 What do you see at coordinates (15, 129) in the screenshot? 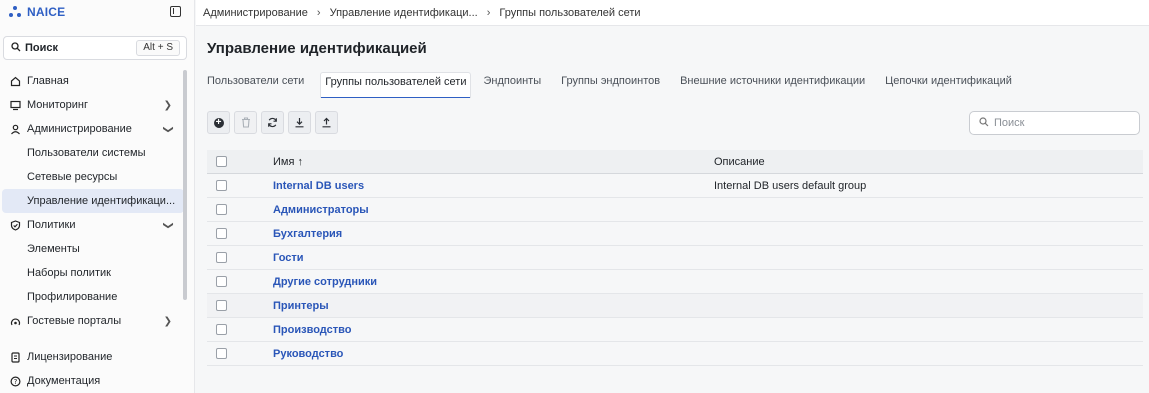
I see `user-icon` at bounding box center [15, 129].